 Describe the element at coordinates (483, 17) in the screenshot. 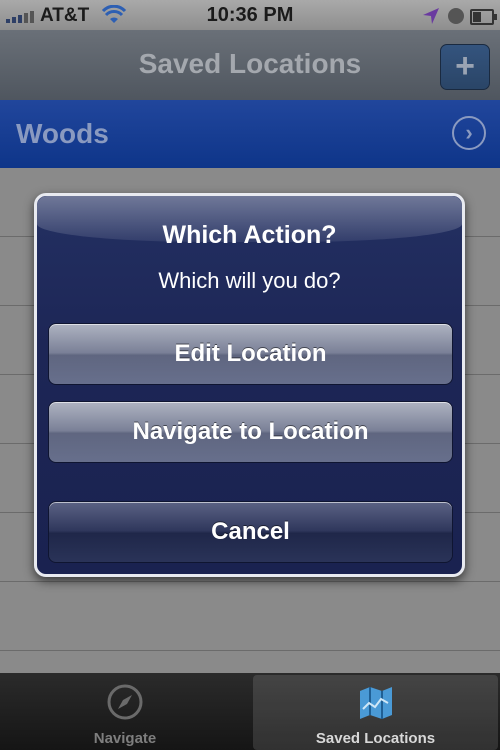

I see `battery-icon` at that location.